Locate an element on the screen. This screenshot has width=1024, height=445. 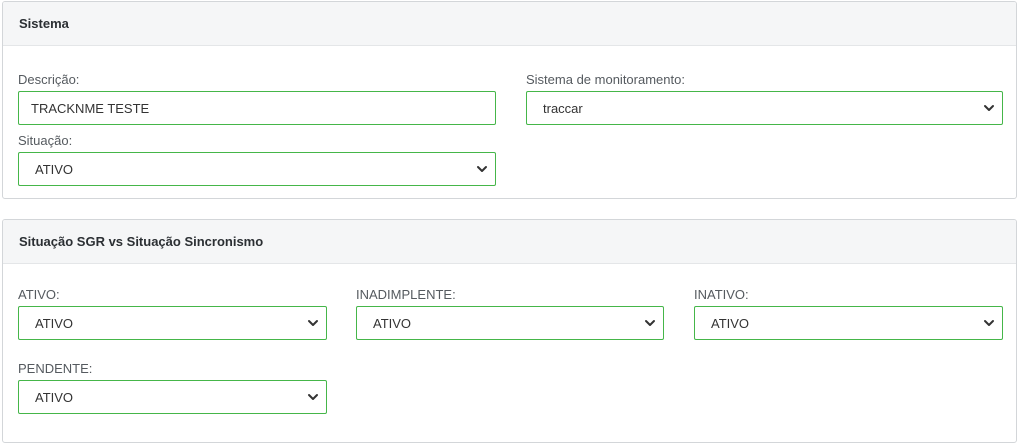
pendente-label: PENDENTE: is located at coordinates (55, 368).